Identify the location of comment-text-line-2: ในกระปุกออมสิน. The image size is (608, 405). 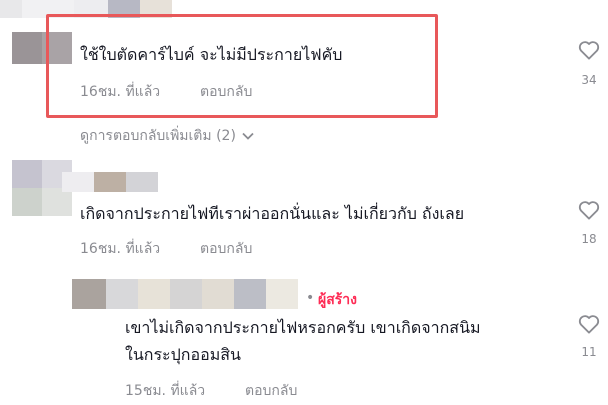
(183, 354).